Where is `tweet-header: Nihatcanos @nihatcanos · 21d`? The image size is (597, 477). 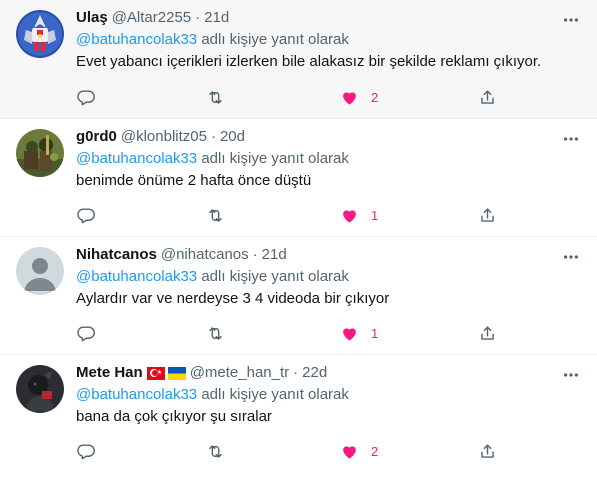
tweet-header: Nihatcanos @nihatcanos · 21d is located at coordinates (329, 255).